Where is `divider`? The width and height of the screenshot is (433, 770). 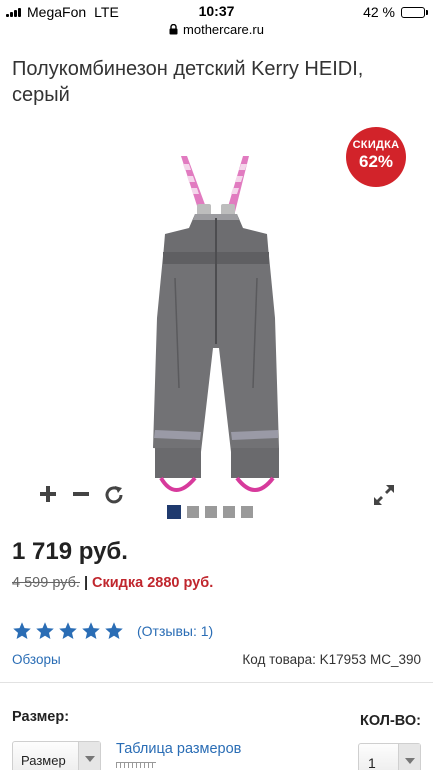
divider is located at coordinates (216, 682).